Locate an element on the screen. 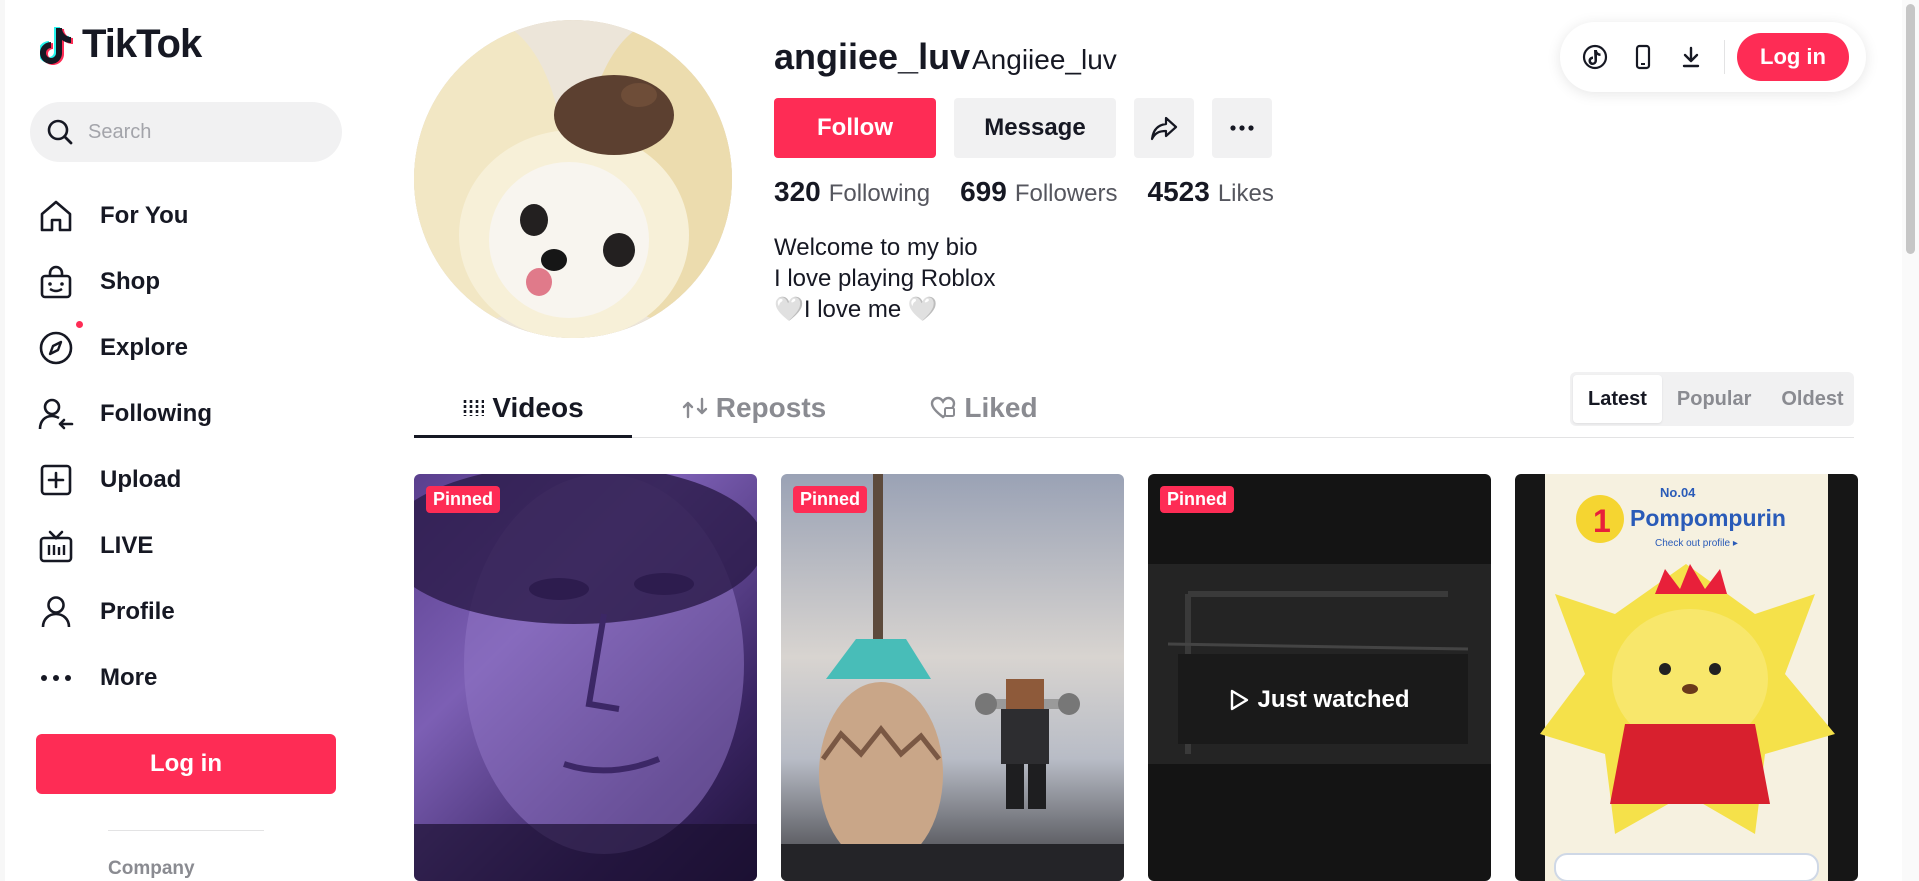  tiktok-coin-icon is located at coordinates (1595, 57).